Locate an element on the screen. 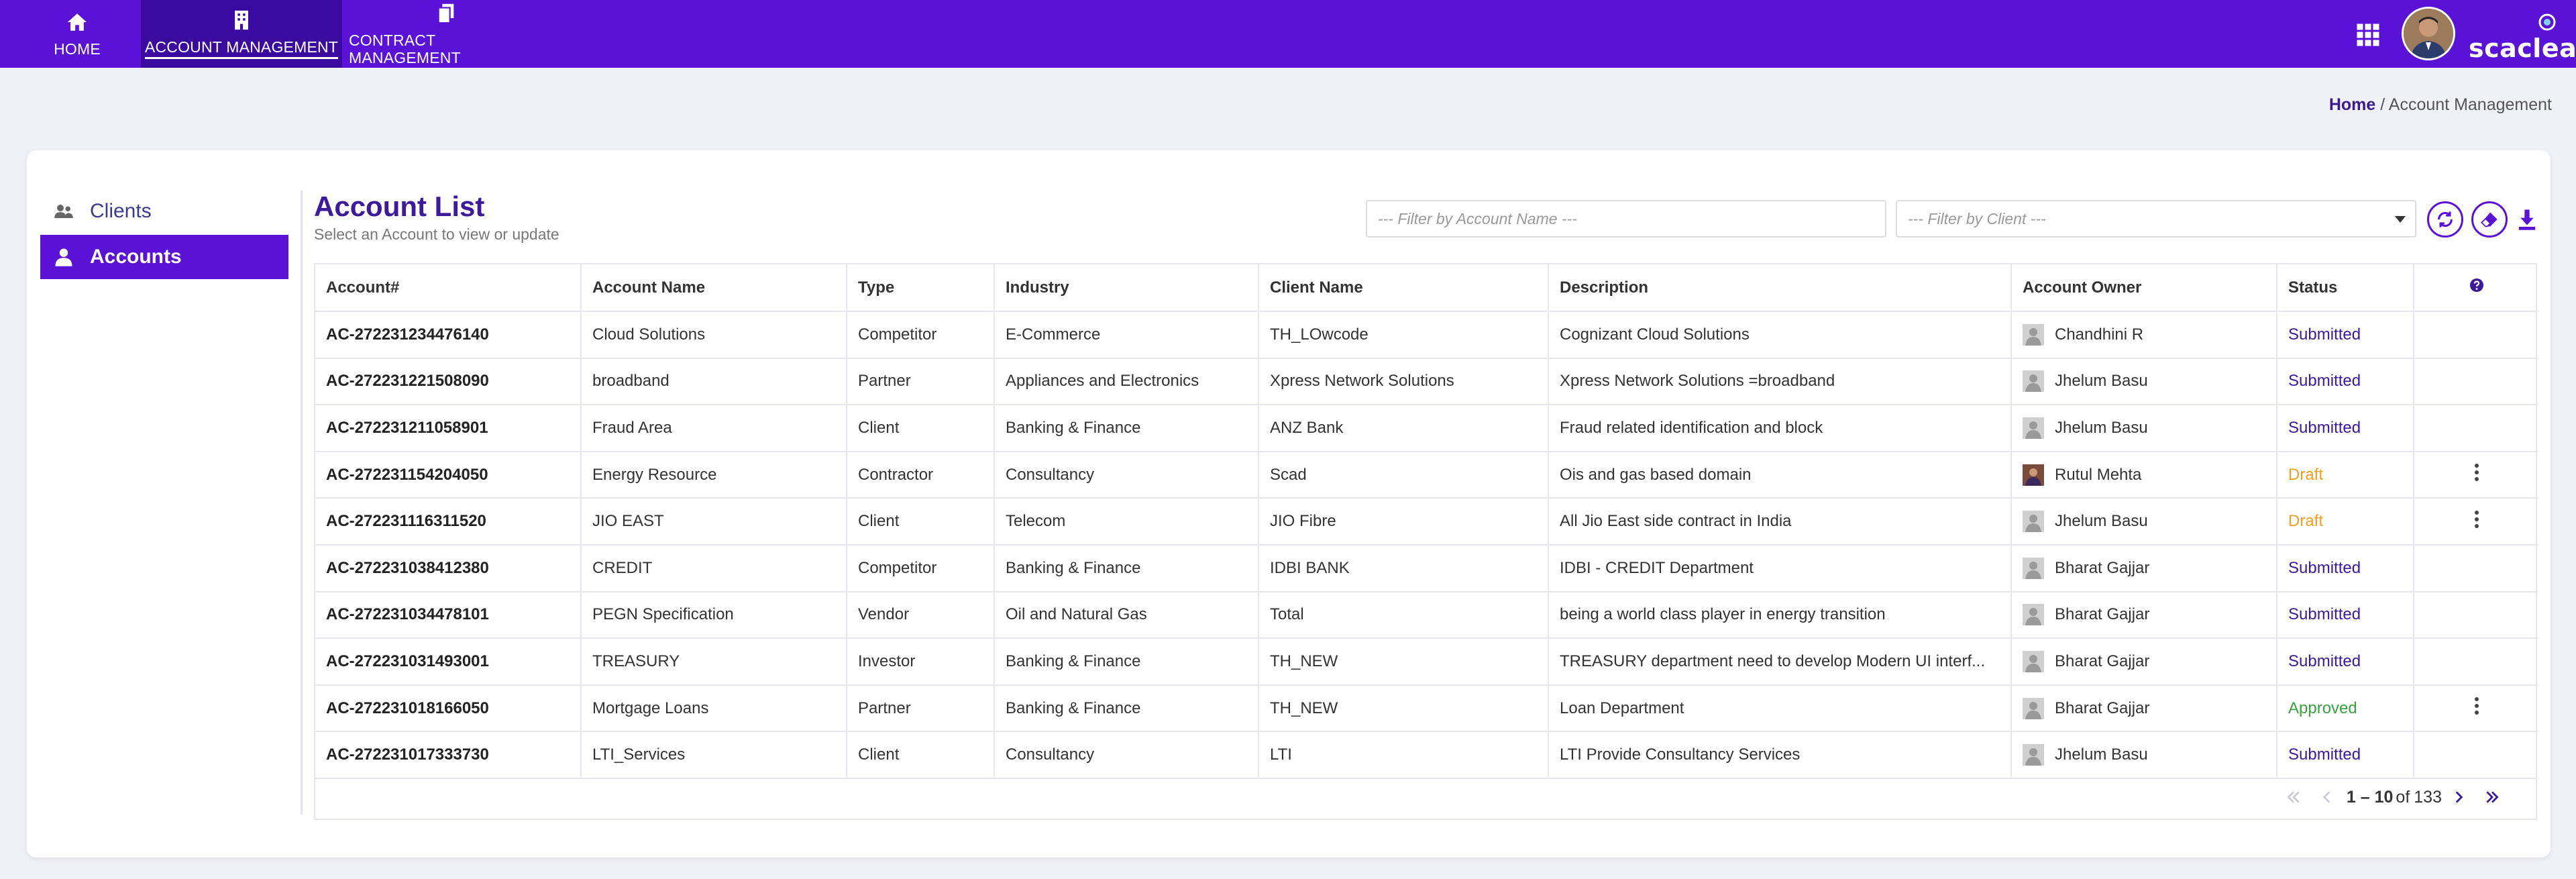  column-header: Account Name is located at coordinates (714, 288).